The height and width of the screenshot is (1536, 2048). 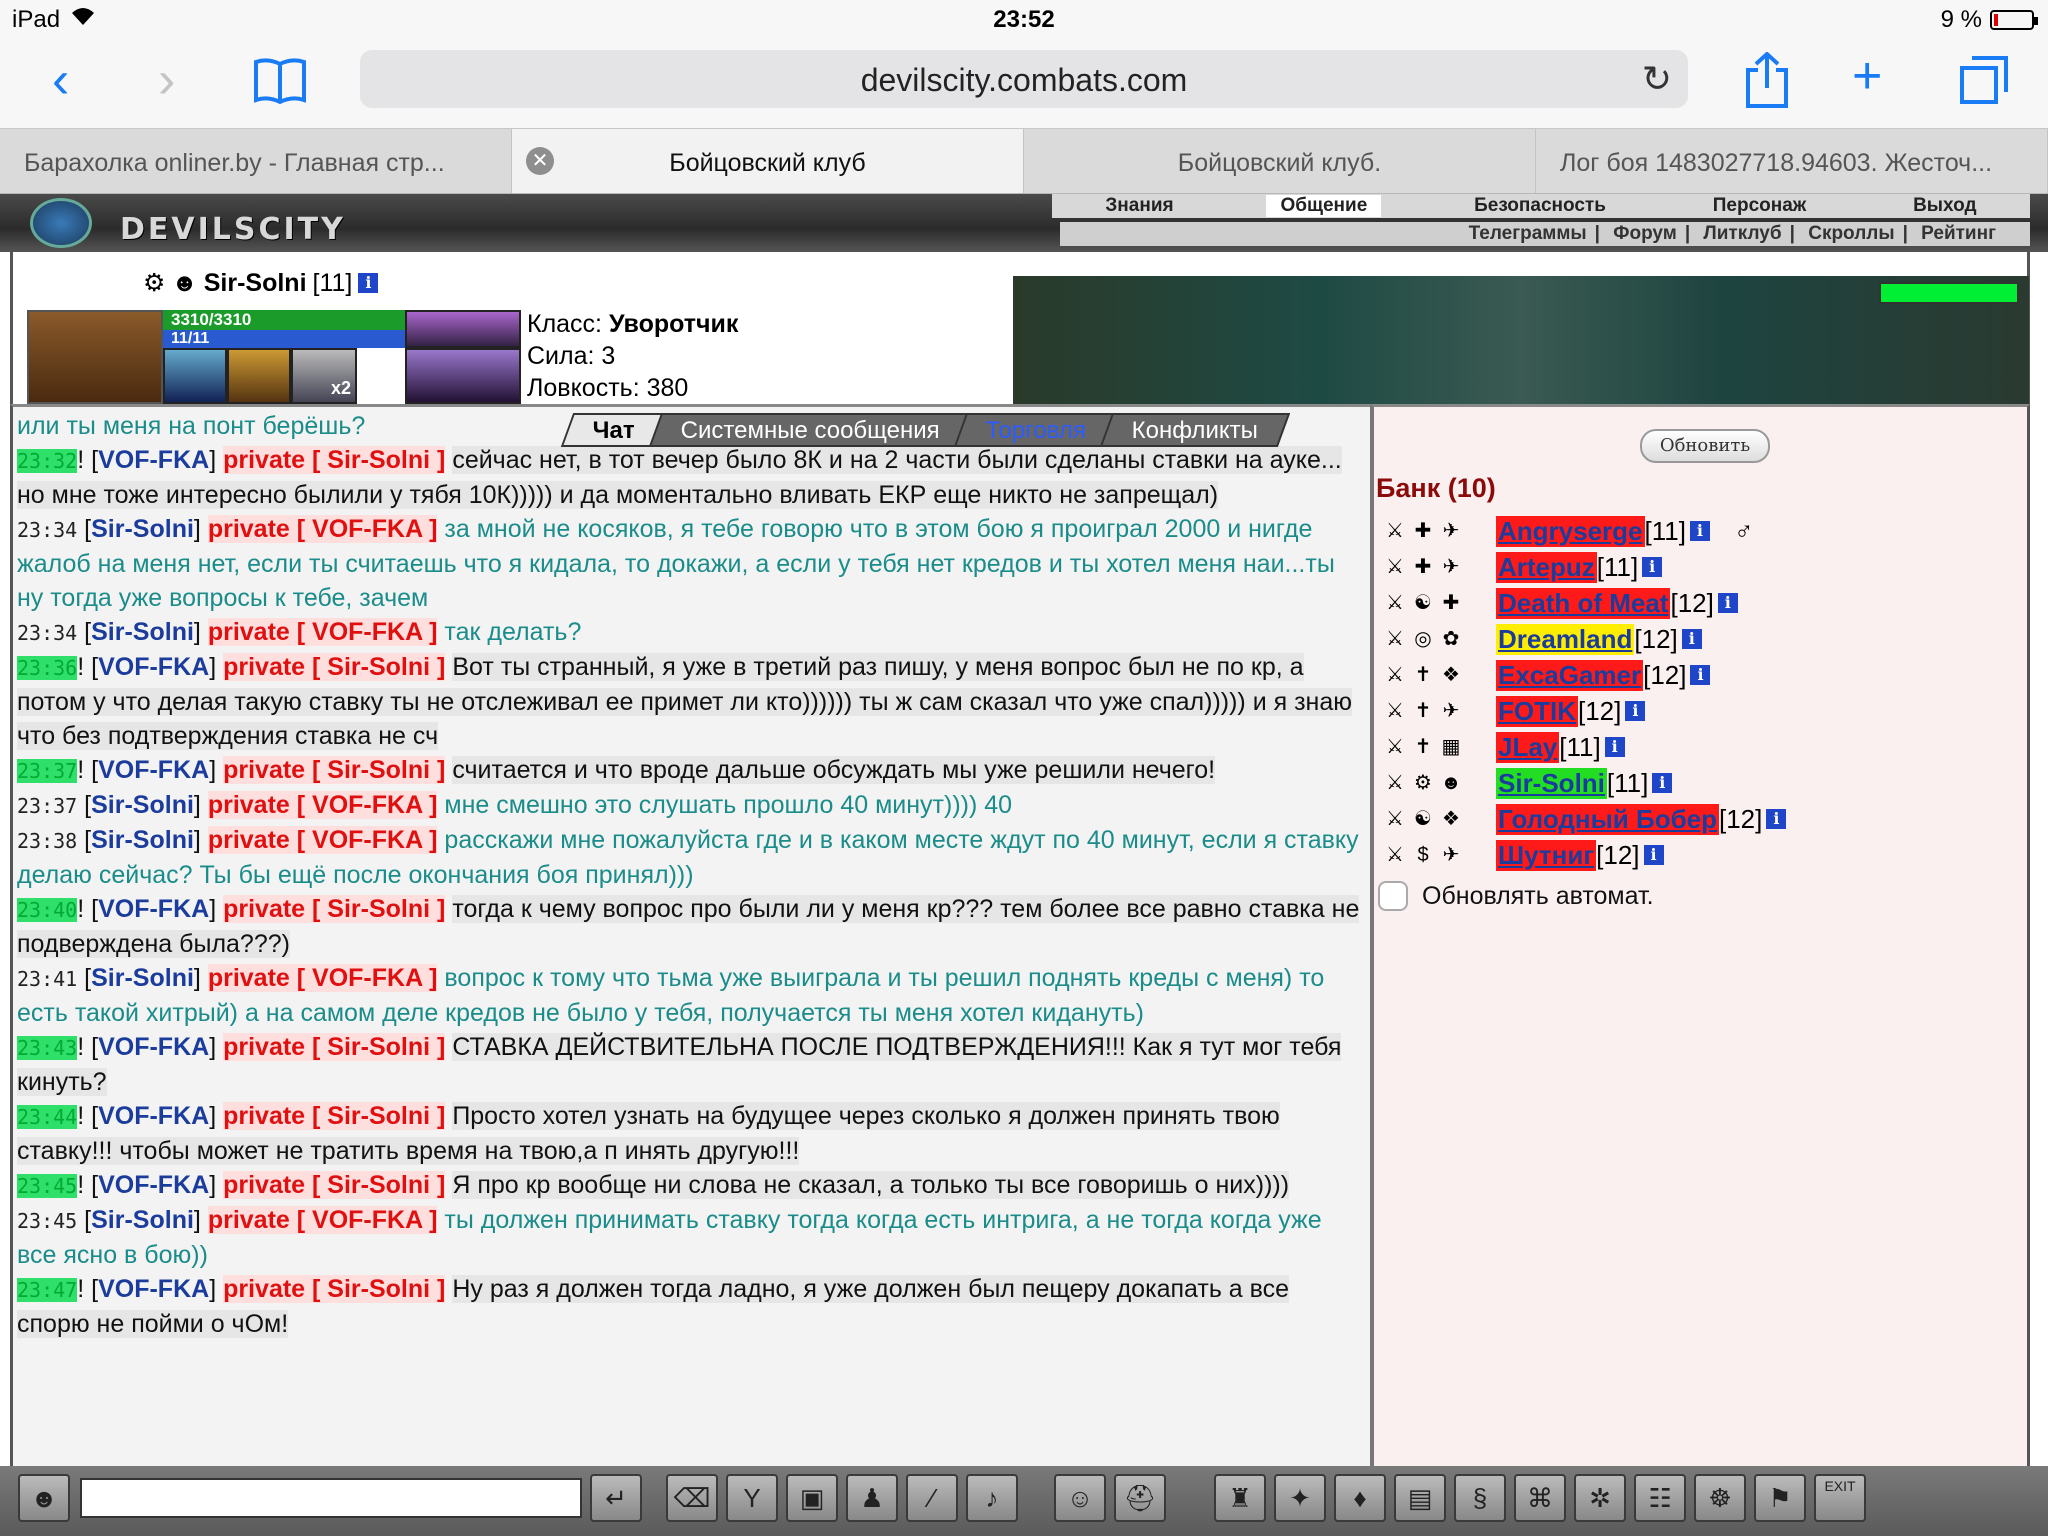 What do you see at coordinates (812, 1498) in the screenshot?
I see `save-icon: ▣` at bounding box center [812, 1498].